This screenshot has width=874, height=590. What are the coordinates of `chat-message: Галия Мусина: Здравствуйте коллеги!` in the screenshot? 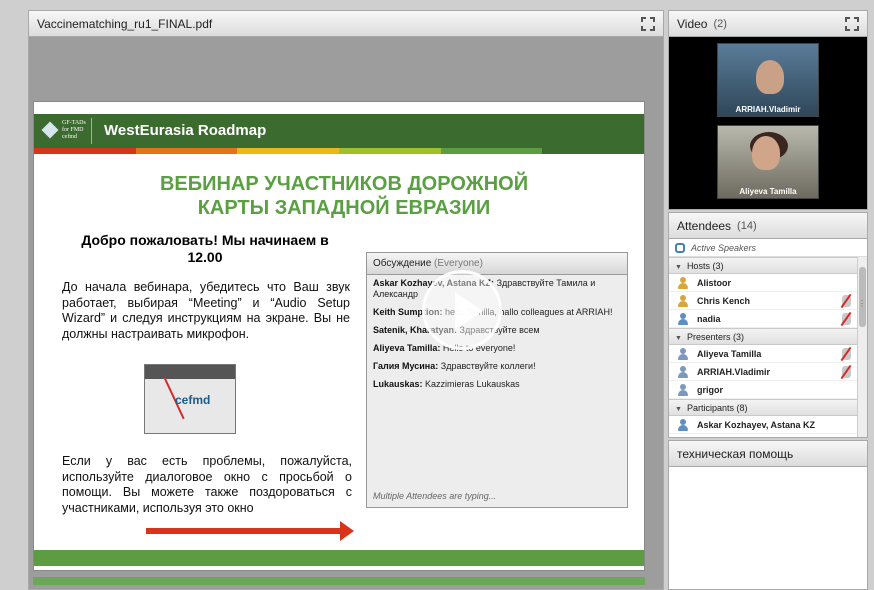 It's located at (454, 366).